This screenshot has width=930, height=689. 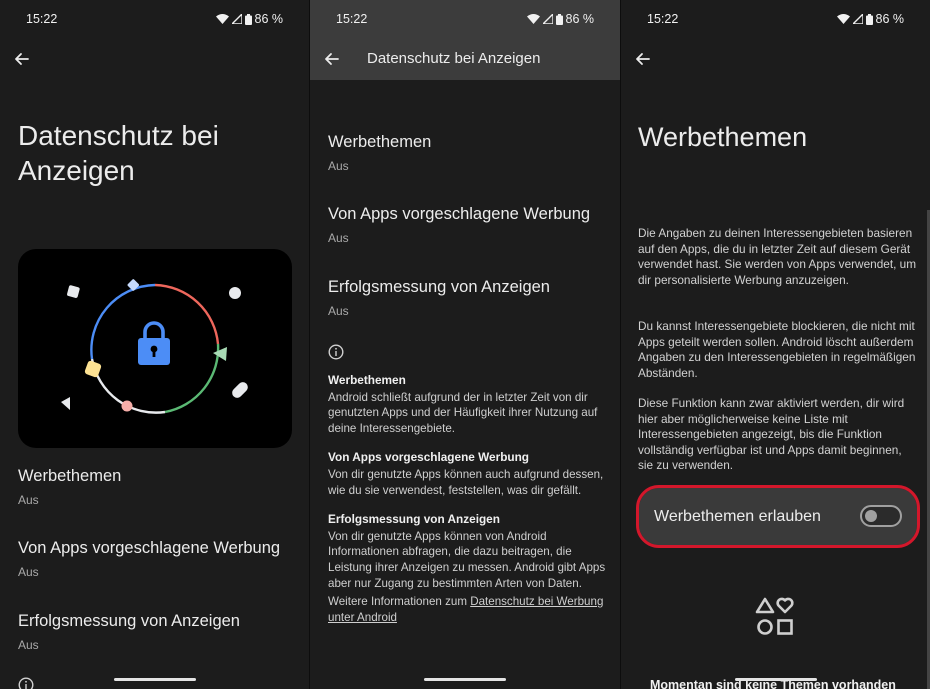 What do you see at coordinates (414, 519) in the screenshot?
I see `info-heading: Erfolgsmessung von Anzeigen` at bounding box center [414, 519].